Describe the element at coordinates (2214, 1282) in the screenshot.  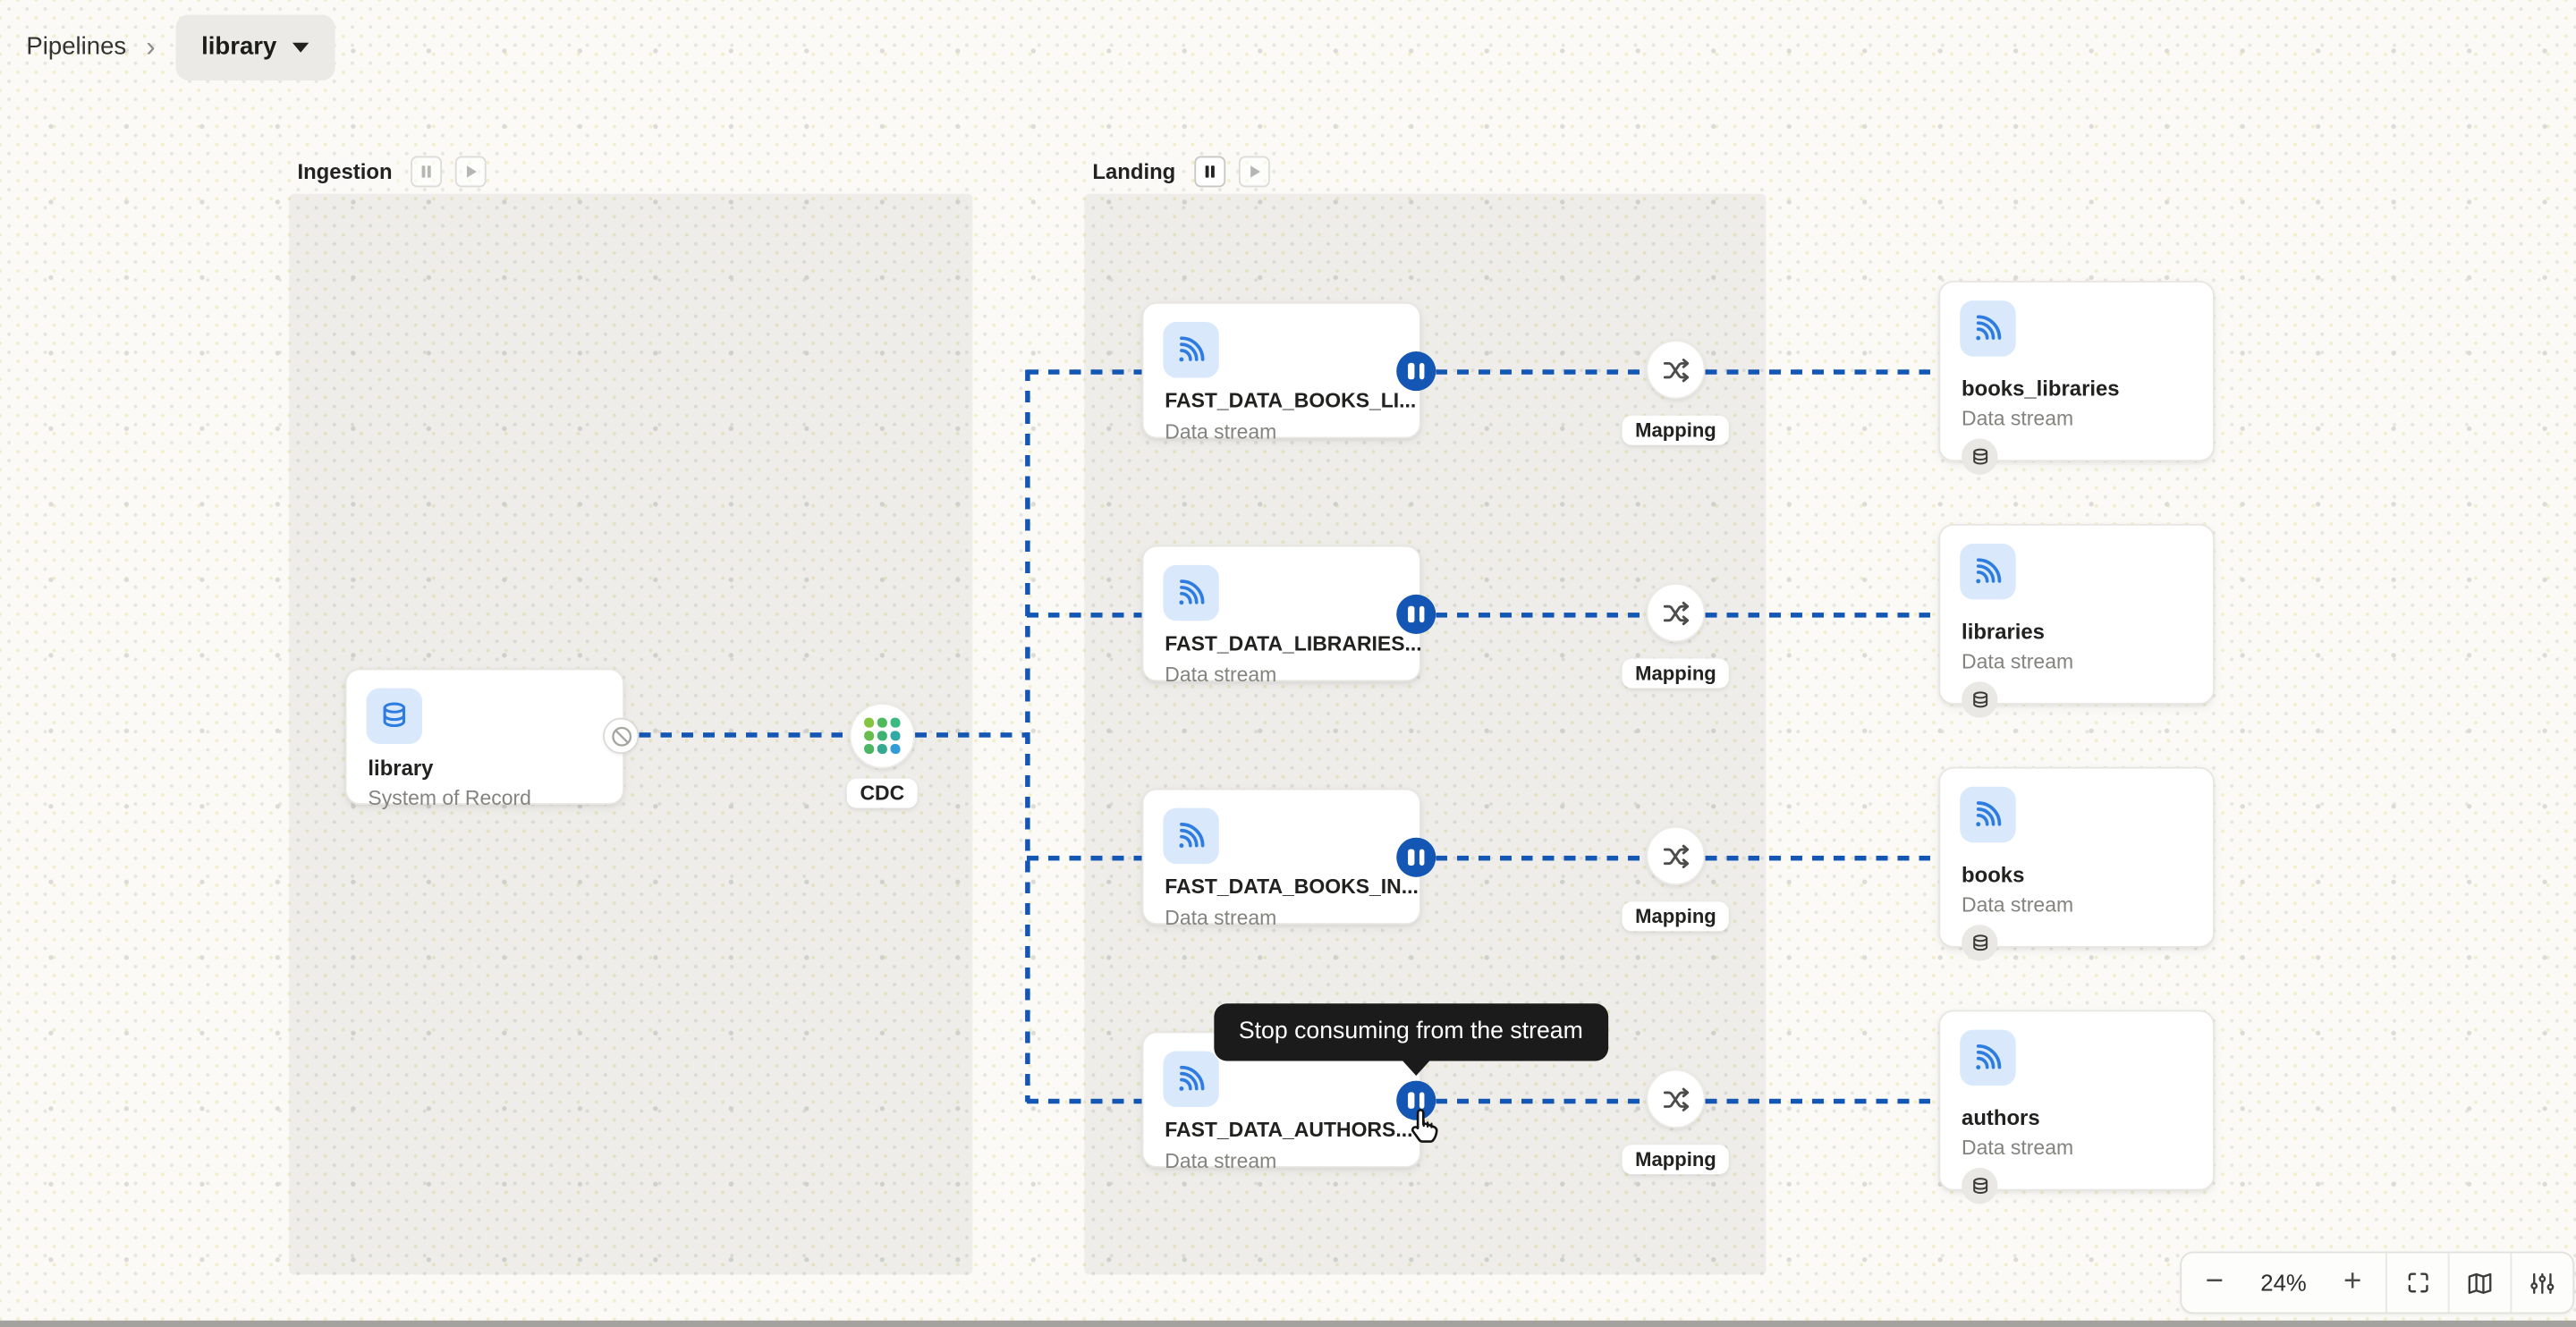
I see `zoom-out-button: −` at that location.